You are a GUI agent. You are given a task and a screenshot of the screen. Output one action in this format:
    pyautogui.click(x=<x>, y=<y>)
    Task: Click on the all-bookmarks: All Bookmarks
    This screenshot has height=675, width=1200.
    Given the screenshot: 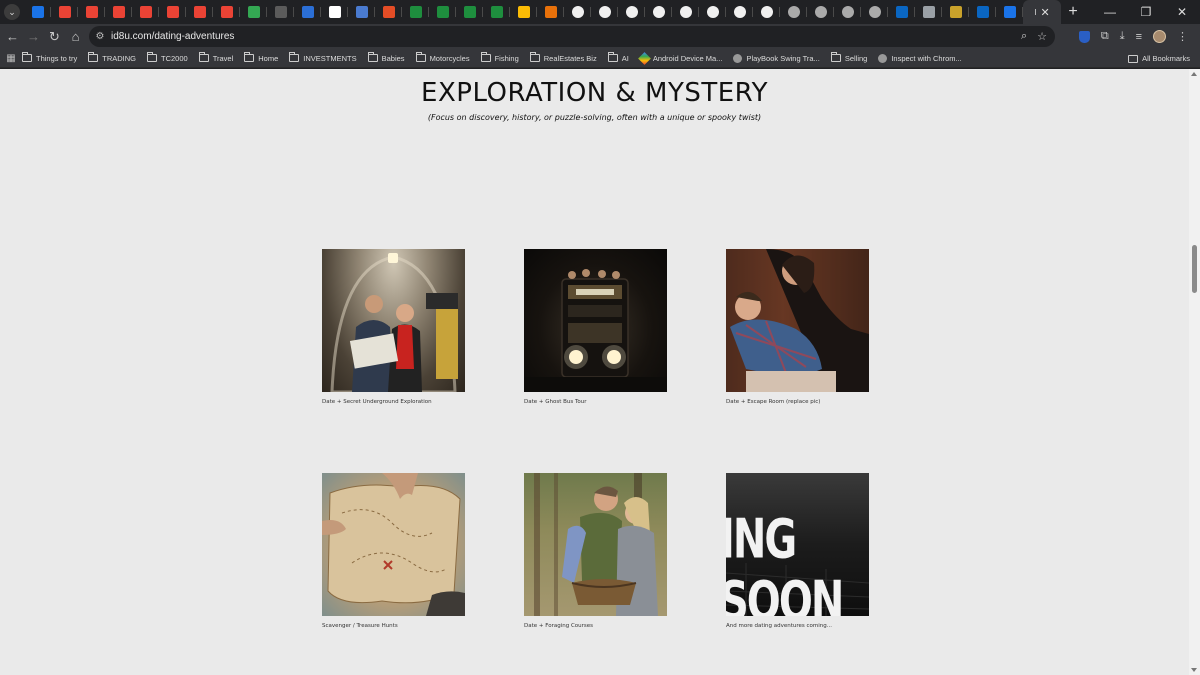 What is the action you would take?
    pyautogui.click(x=1159, y=58)
    